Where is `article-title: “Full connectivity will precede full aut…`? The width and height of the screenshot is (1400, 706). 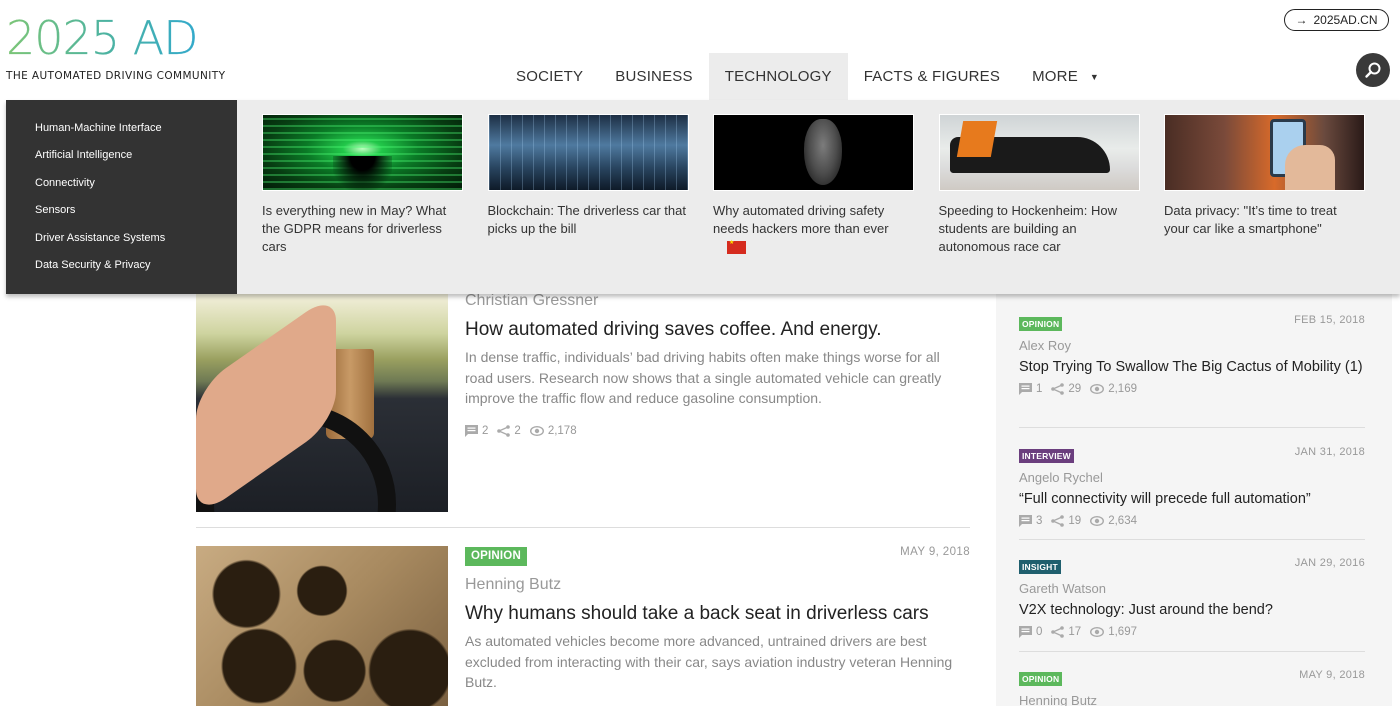
article-title: “Full connectivity will precede full aut… is located at coordinates (1192, 499).